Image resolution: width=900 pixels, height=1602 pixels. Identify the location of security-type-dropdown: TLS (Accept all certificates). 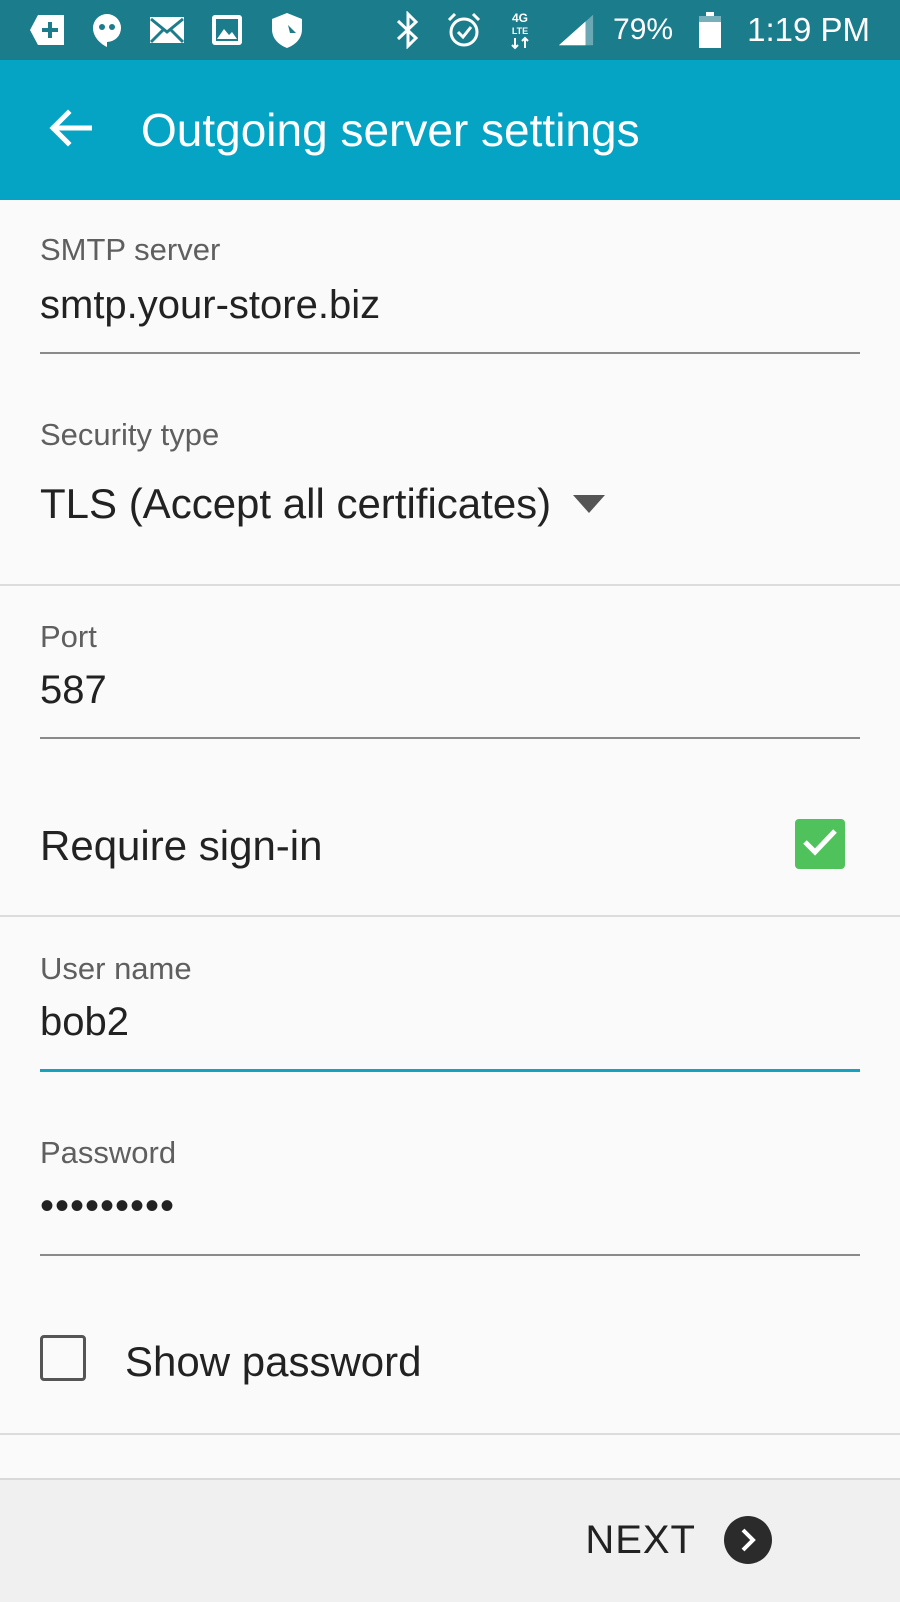
(323, 504).